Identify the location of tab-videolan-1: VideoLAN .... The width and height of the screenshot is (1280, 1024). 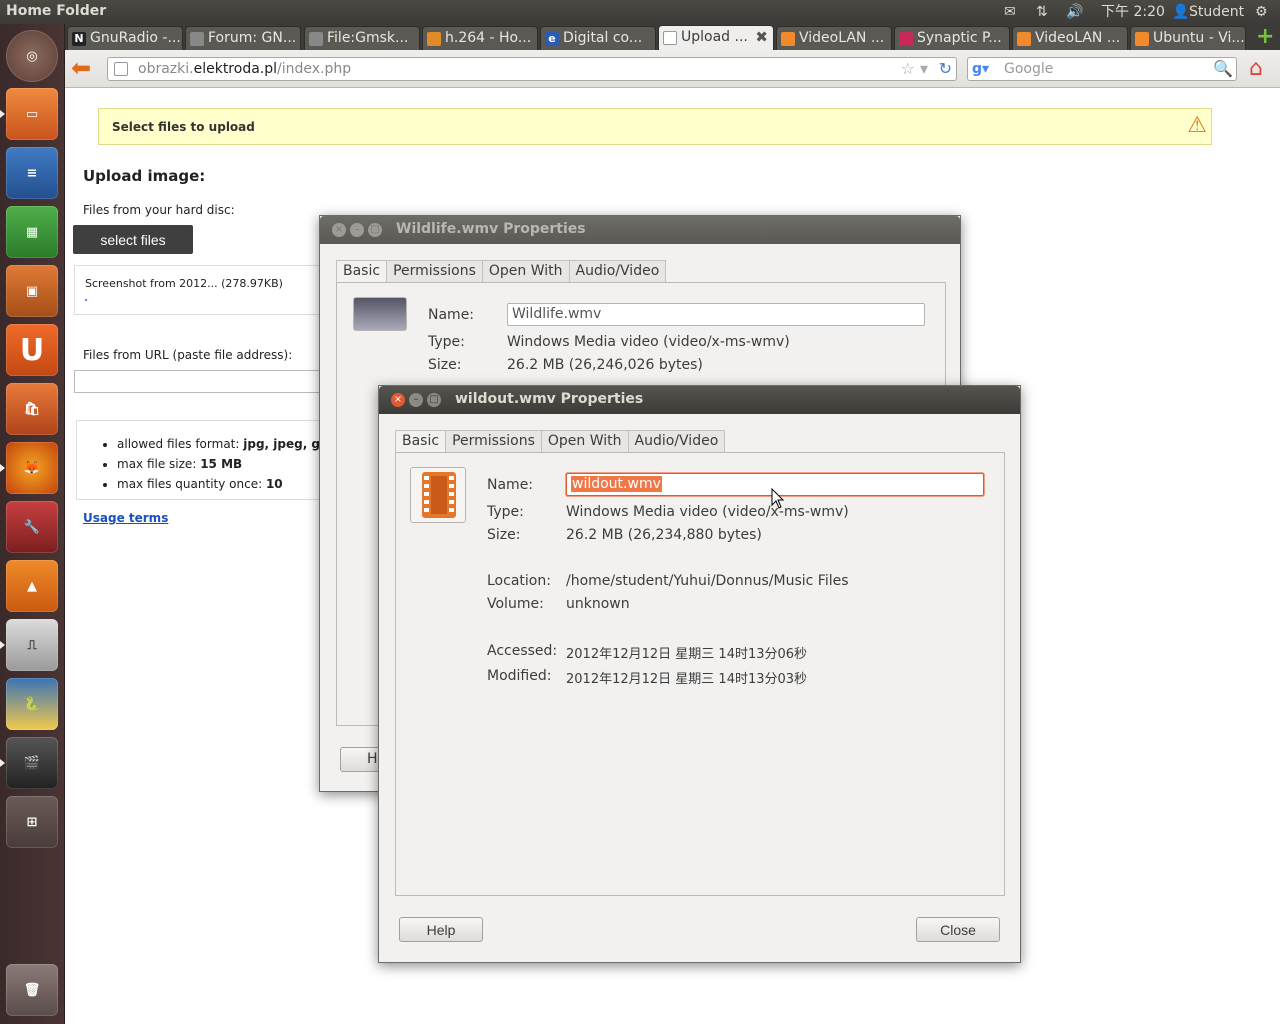
(834, 38).